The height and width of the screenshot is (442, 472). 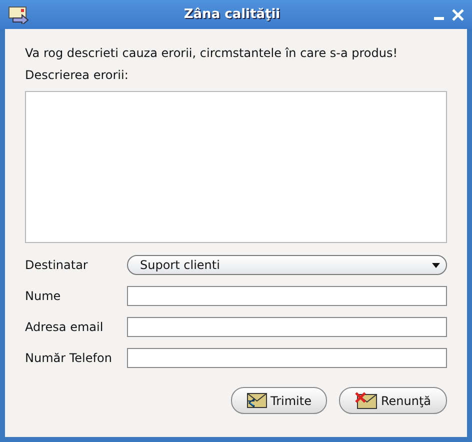 I want to click on instruction-text: Va rog descrieti cauza erorii, circmstantele în care s-a produs!, so click(x=212, y=53).